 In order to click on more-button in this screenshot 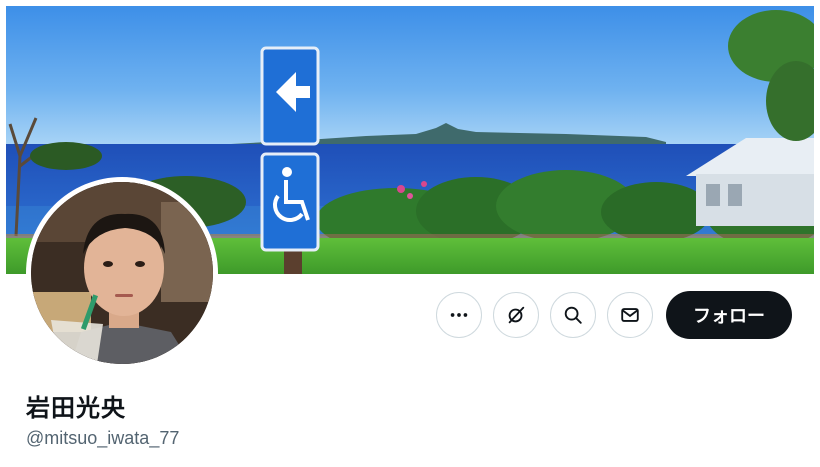, I will do `click(459, 315)`.